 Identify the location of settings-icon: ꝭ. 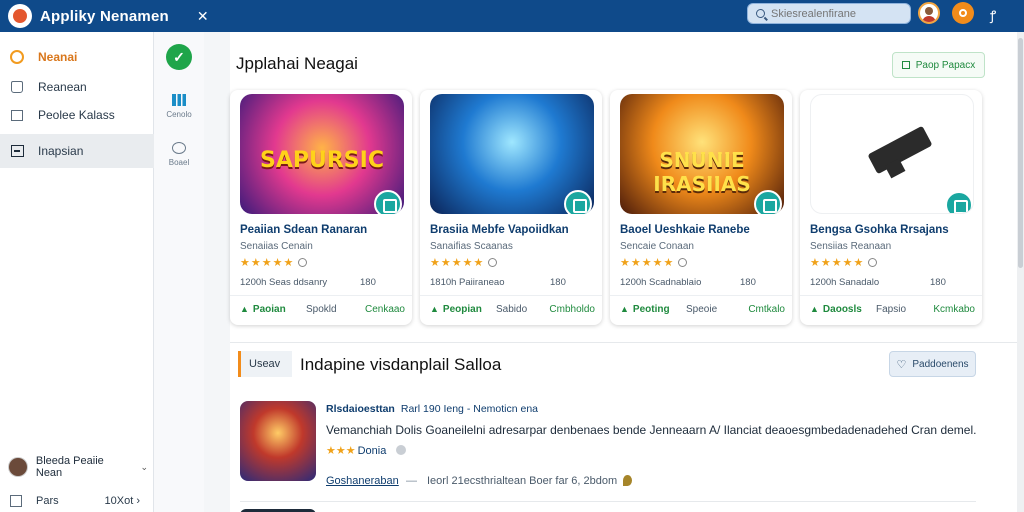
(993, 15).